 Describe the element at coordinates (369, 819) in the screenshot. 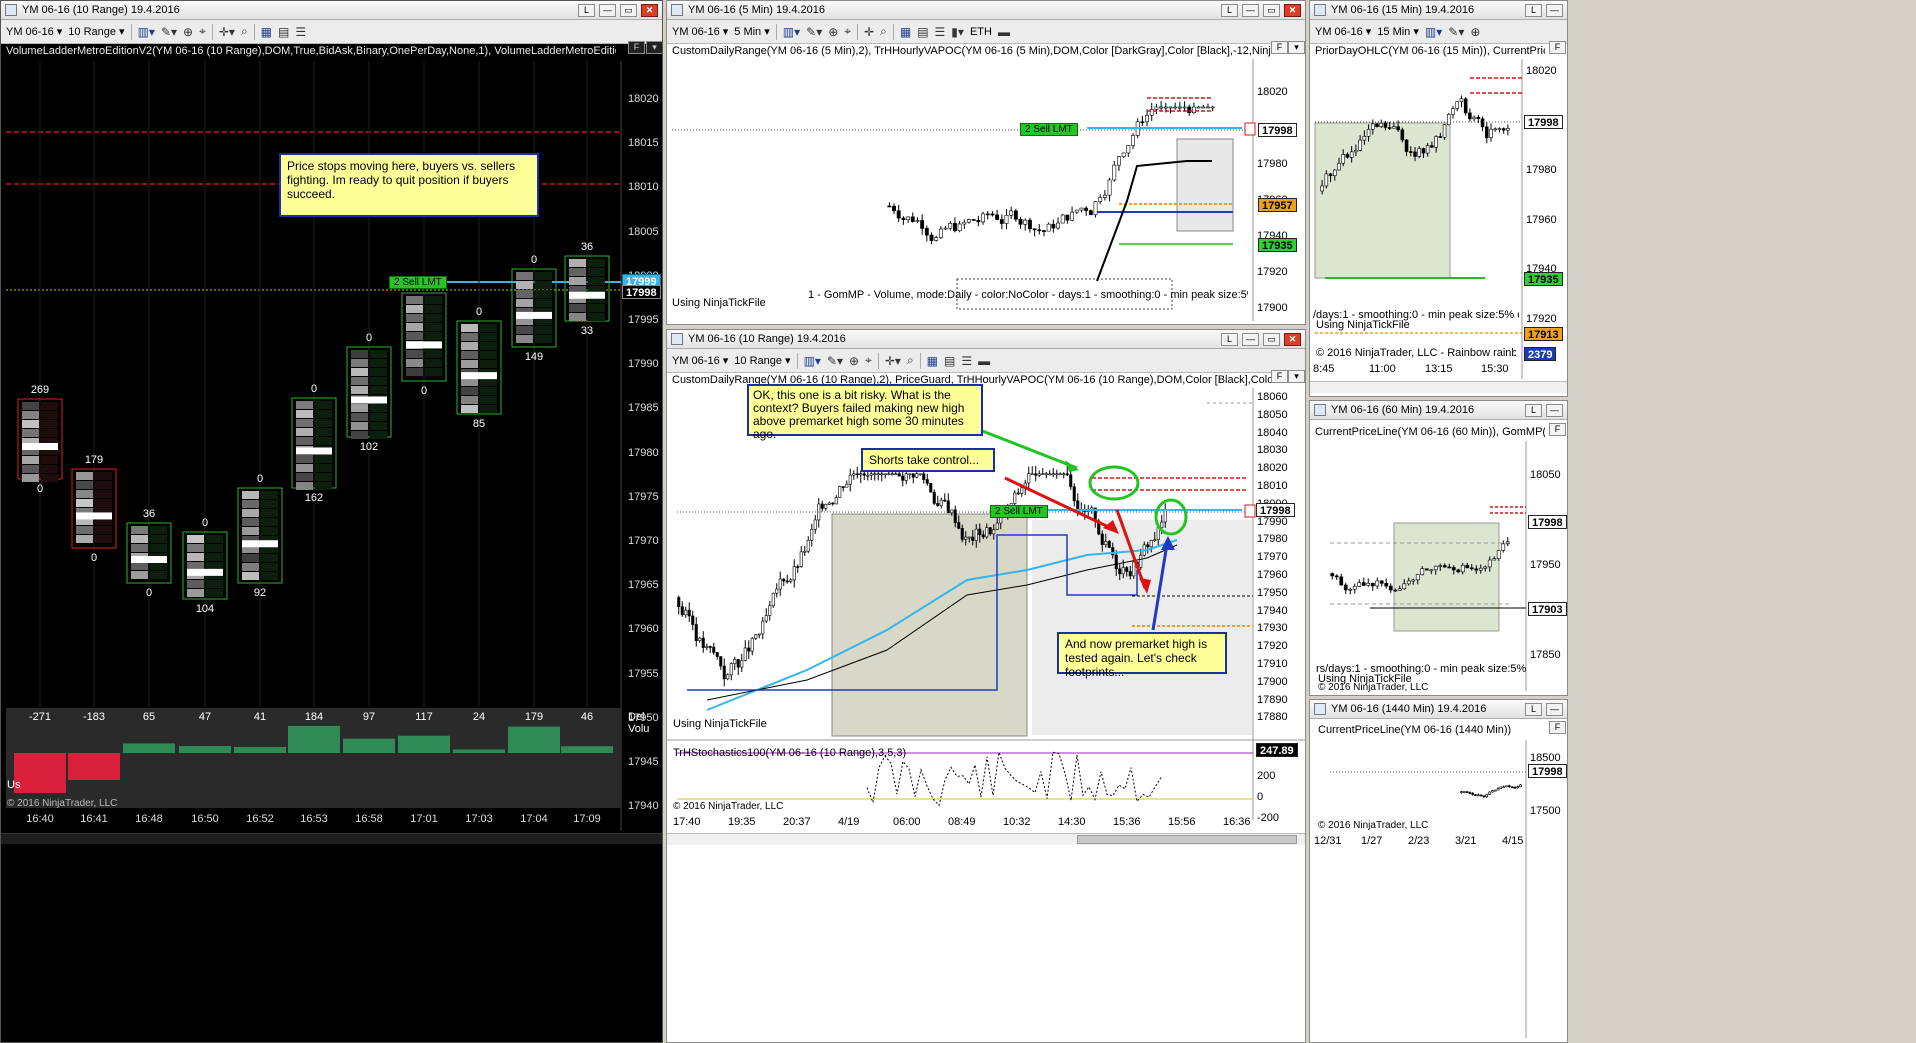

I see `time-label: 16:58` at that location.